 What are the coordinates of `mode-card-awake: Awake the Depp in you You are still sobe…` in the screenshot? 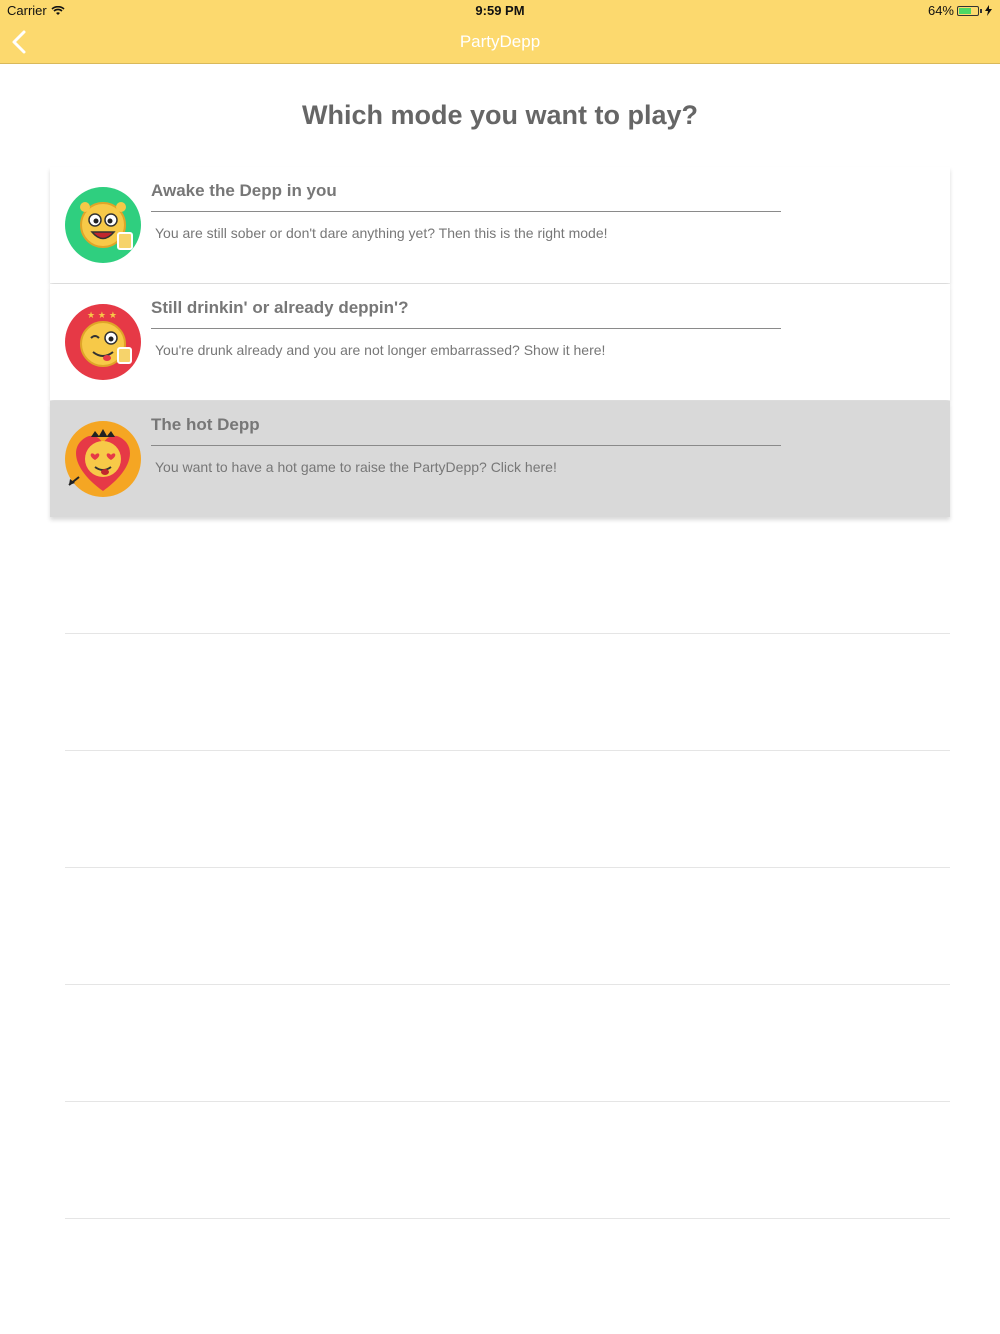 It's located at (500, 225).